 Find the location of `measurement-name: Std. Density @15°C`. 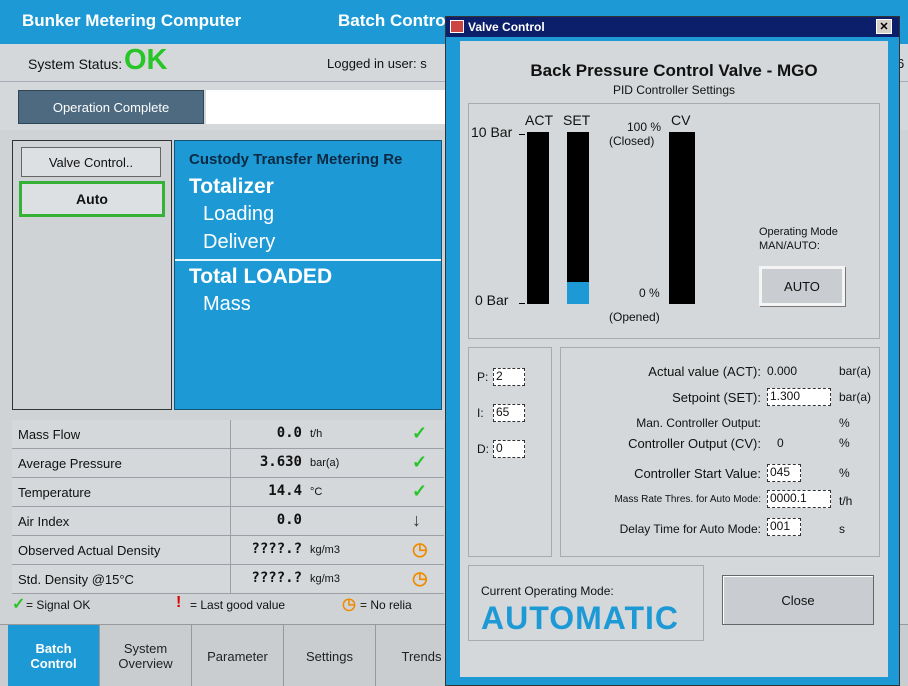

measurement-name: Std. Density @15°C is located at coordinates (76, 579).